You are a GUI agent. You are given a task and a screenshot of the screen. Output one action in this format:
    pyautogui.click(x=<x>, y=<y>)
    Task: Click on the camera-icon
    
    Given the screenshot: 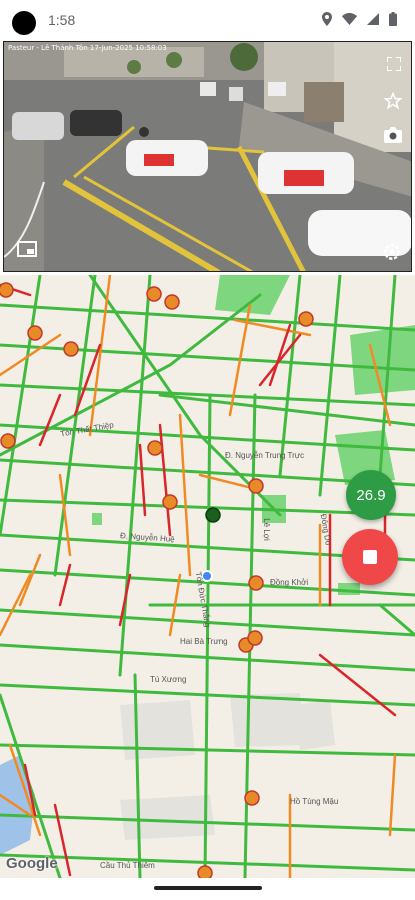 What is the action you would take?
    pyautogui.click(x=393, y=135)
    